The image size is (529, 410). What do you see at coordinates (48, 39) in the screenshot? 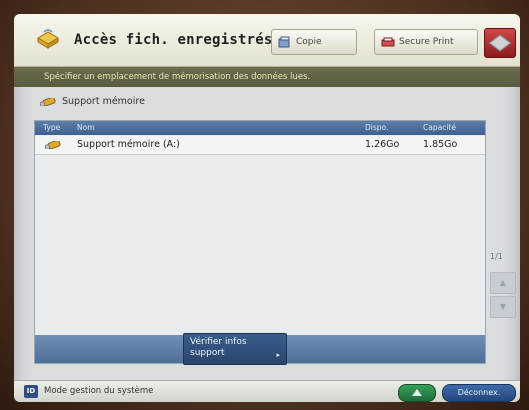
I see `file-access-icon` at bounding box center [48, 39].